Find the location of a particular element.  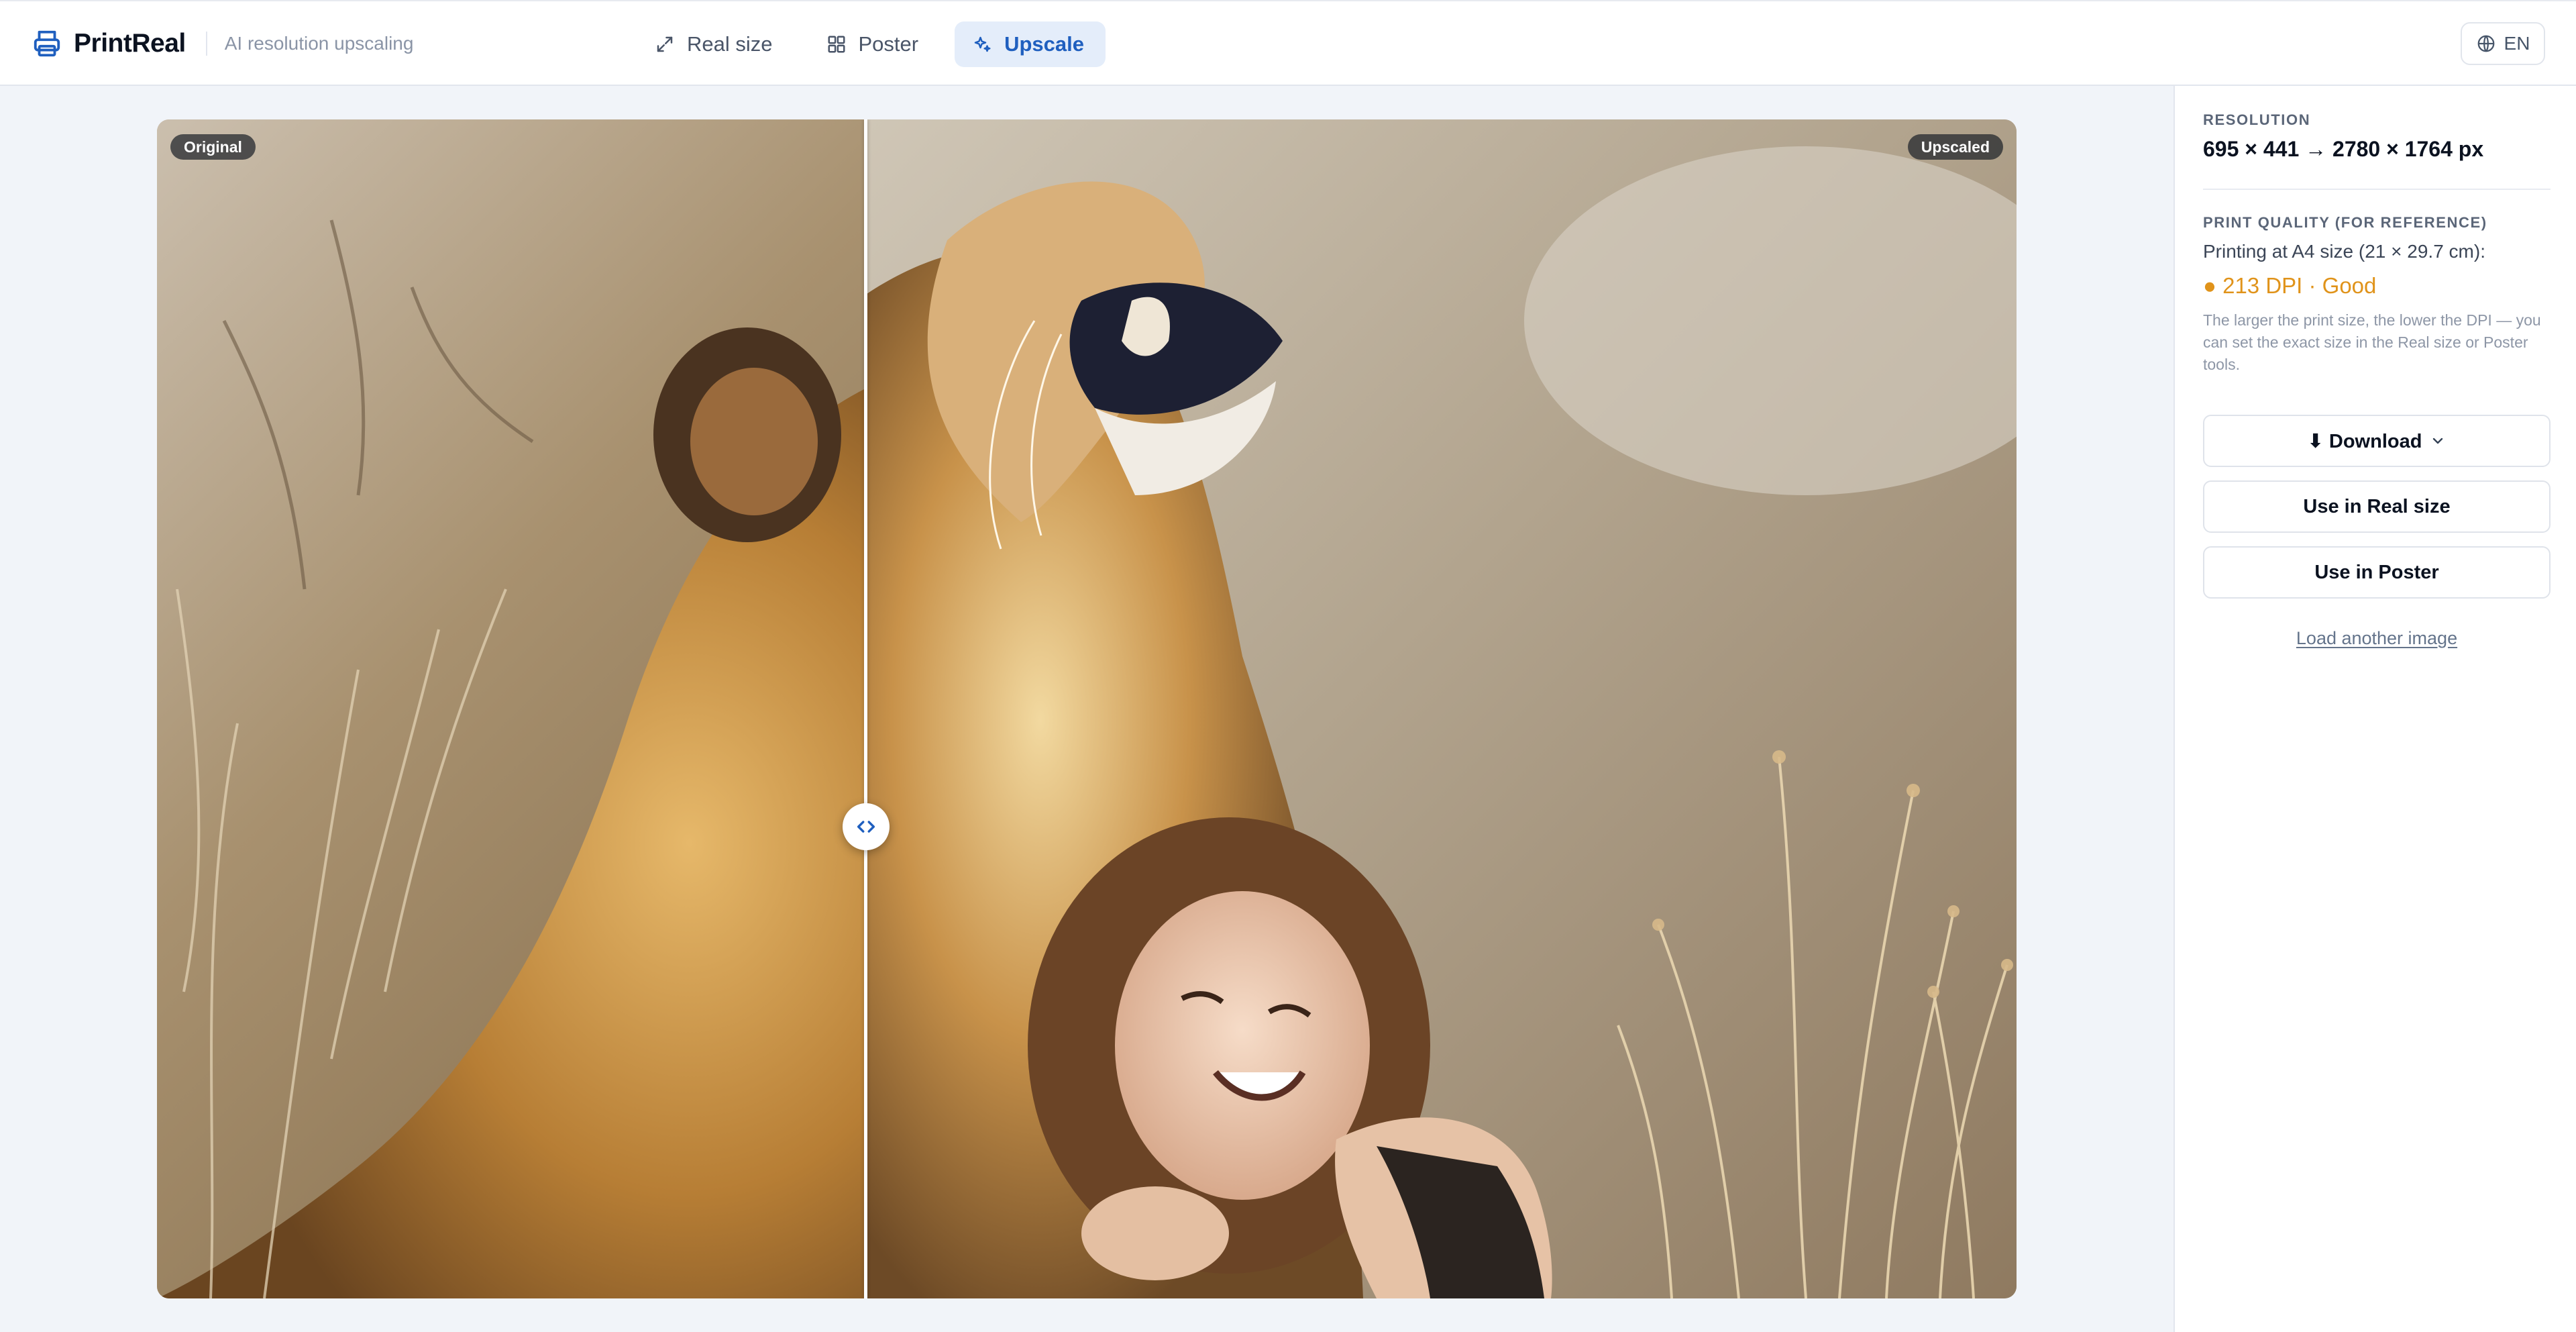

download-button: ⬇ Download is located at coordinates (2377, 441).